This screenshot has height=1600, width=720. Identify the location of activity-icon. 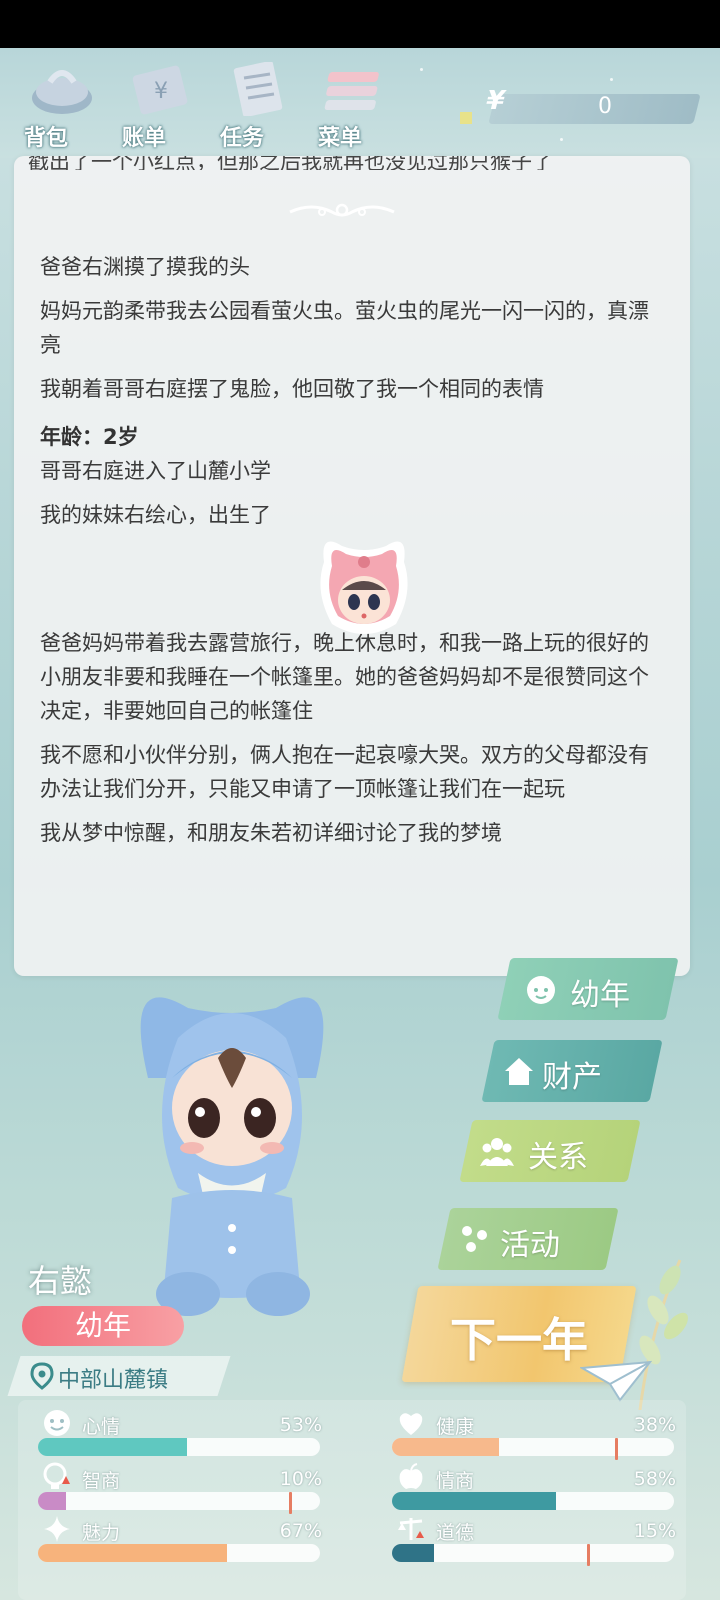
(474, 1239).